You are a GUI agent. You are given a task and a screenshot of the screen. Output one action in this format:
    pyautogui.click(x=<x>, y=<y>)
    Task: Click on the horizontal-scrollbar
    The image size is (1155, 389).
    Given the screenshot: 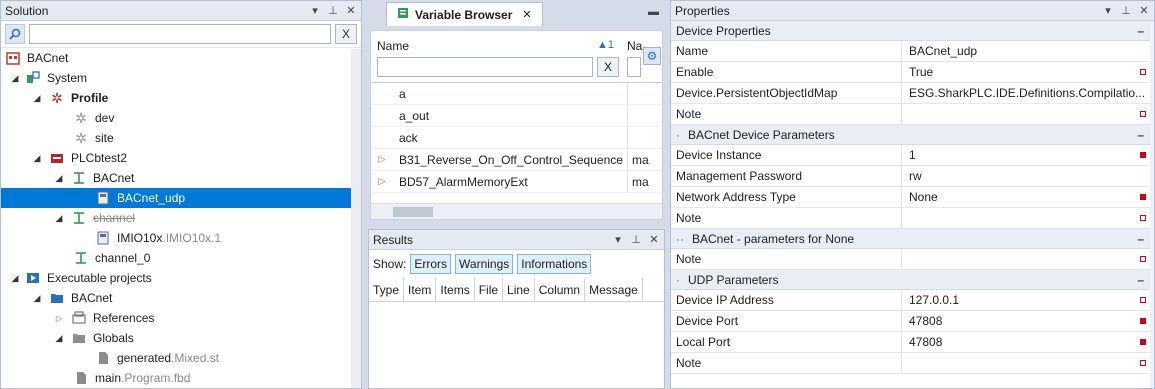 What is the action you would take?
    pyautogui.click(x=516, y=211)
    